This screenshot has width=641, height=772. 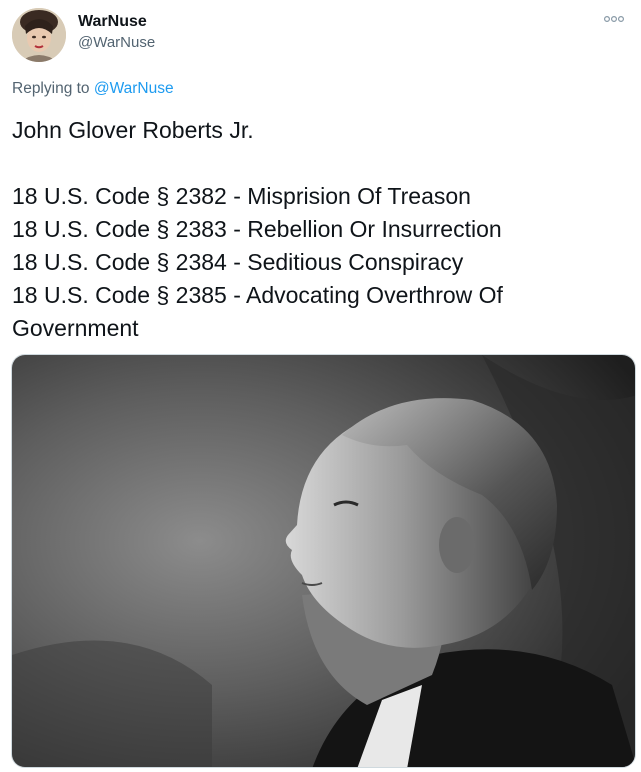 I want to click on user-handle: @WarNuse, so click(x=116, y=43).